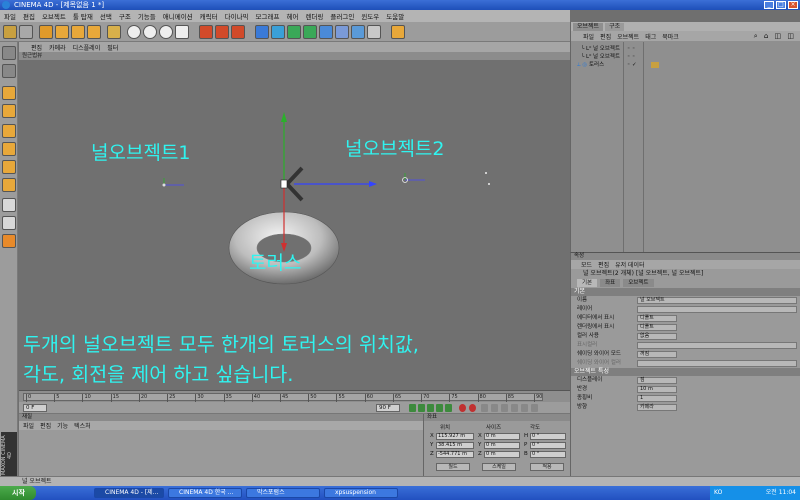  I want to click on rotate-icon, so click(94, 32).